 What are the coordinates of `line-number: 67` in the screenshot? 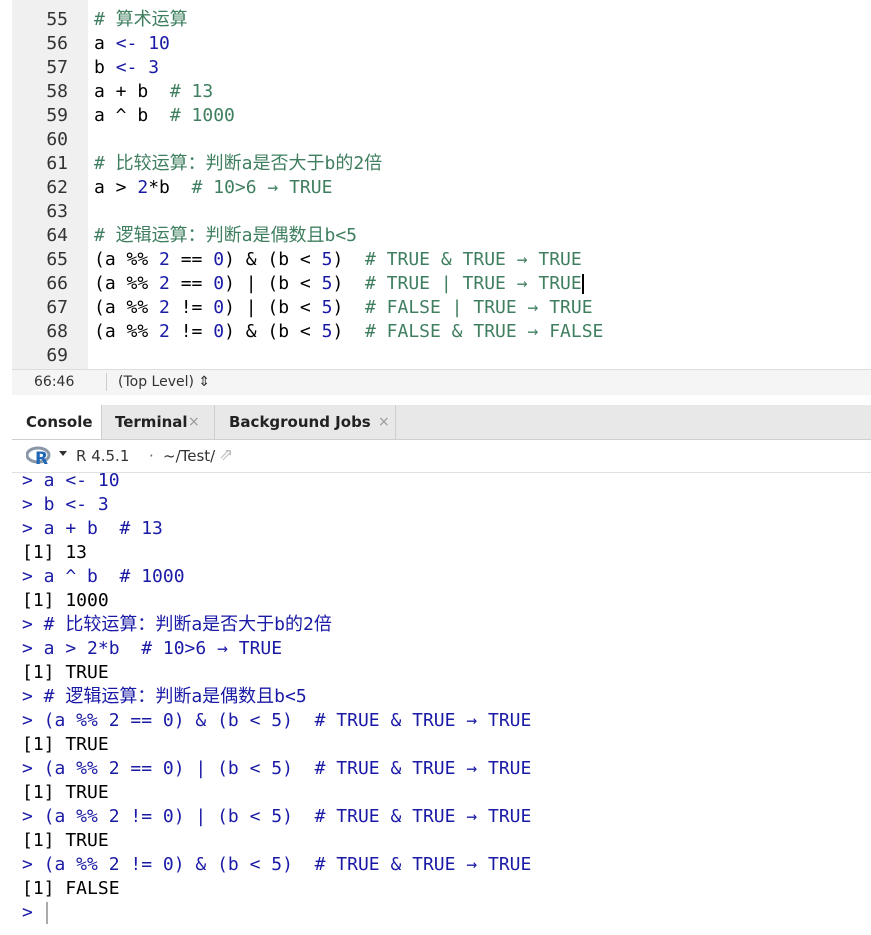 It's located at (57, 307).